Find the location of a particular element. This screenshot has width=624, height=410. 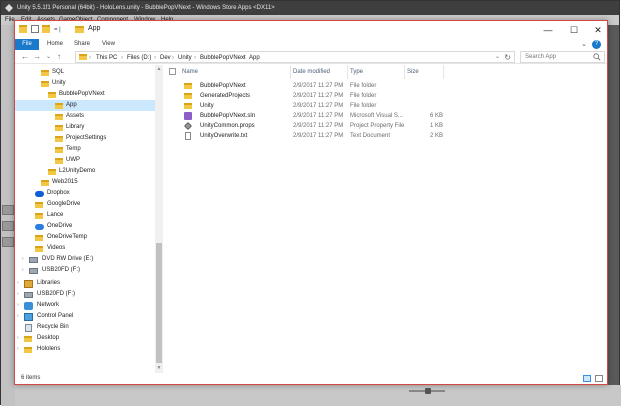

nav-item-dvd-drive: › DVD RW Drive (E:) is located at coordinates (85, 259).